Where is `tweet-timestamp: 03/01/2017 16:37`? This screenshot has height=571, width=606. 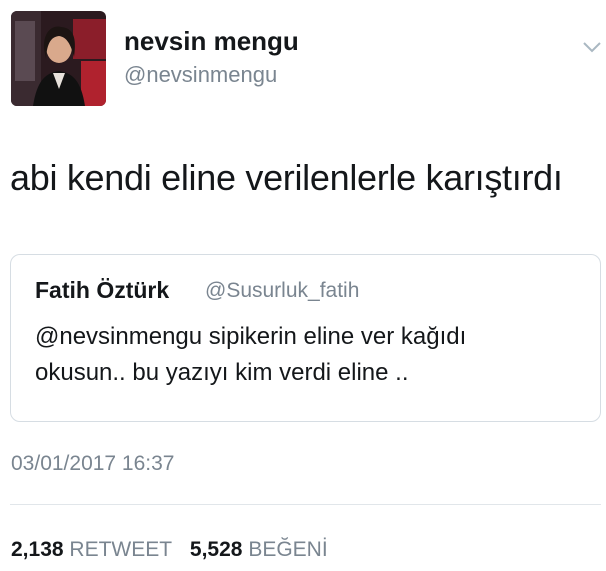
tweet-timestamp: 03/01/2017 16:37 is located at coordinates (93, 464).